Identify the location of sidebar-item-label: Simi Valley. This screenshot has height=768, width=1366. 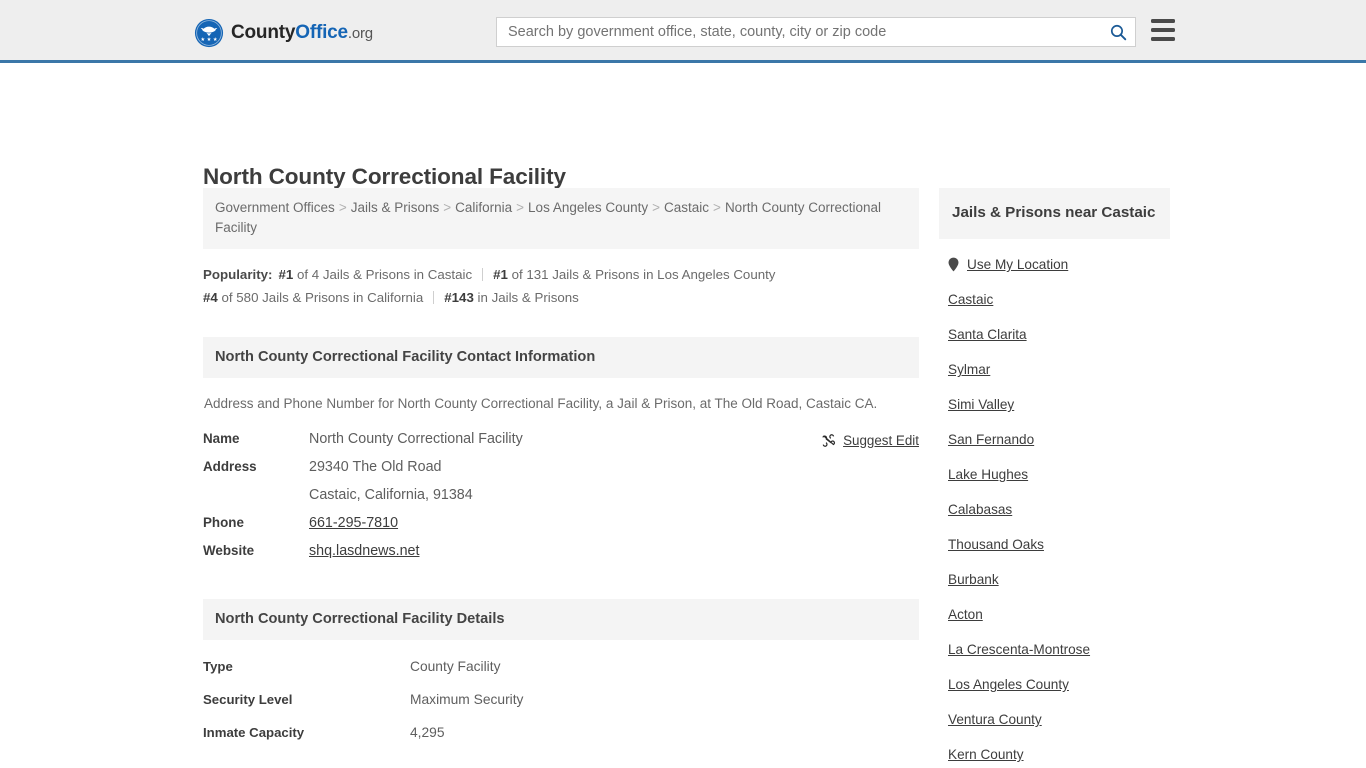
(981, 404).